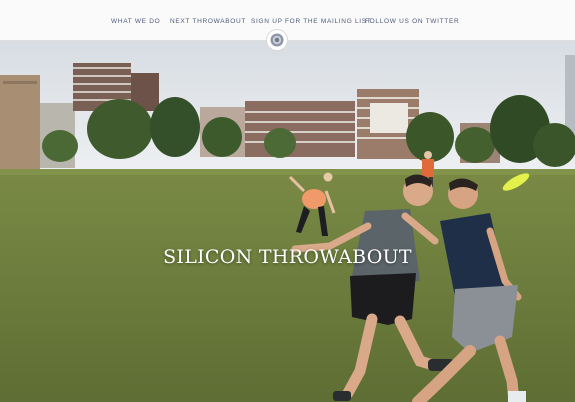 The width and height of the screenshot is (575, 402). Describe the element at coordinates (311, 21) in the screenshot. I see `nav-link-mailing-list: SIGN UP FOR THE MAILING LIST` at that location.